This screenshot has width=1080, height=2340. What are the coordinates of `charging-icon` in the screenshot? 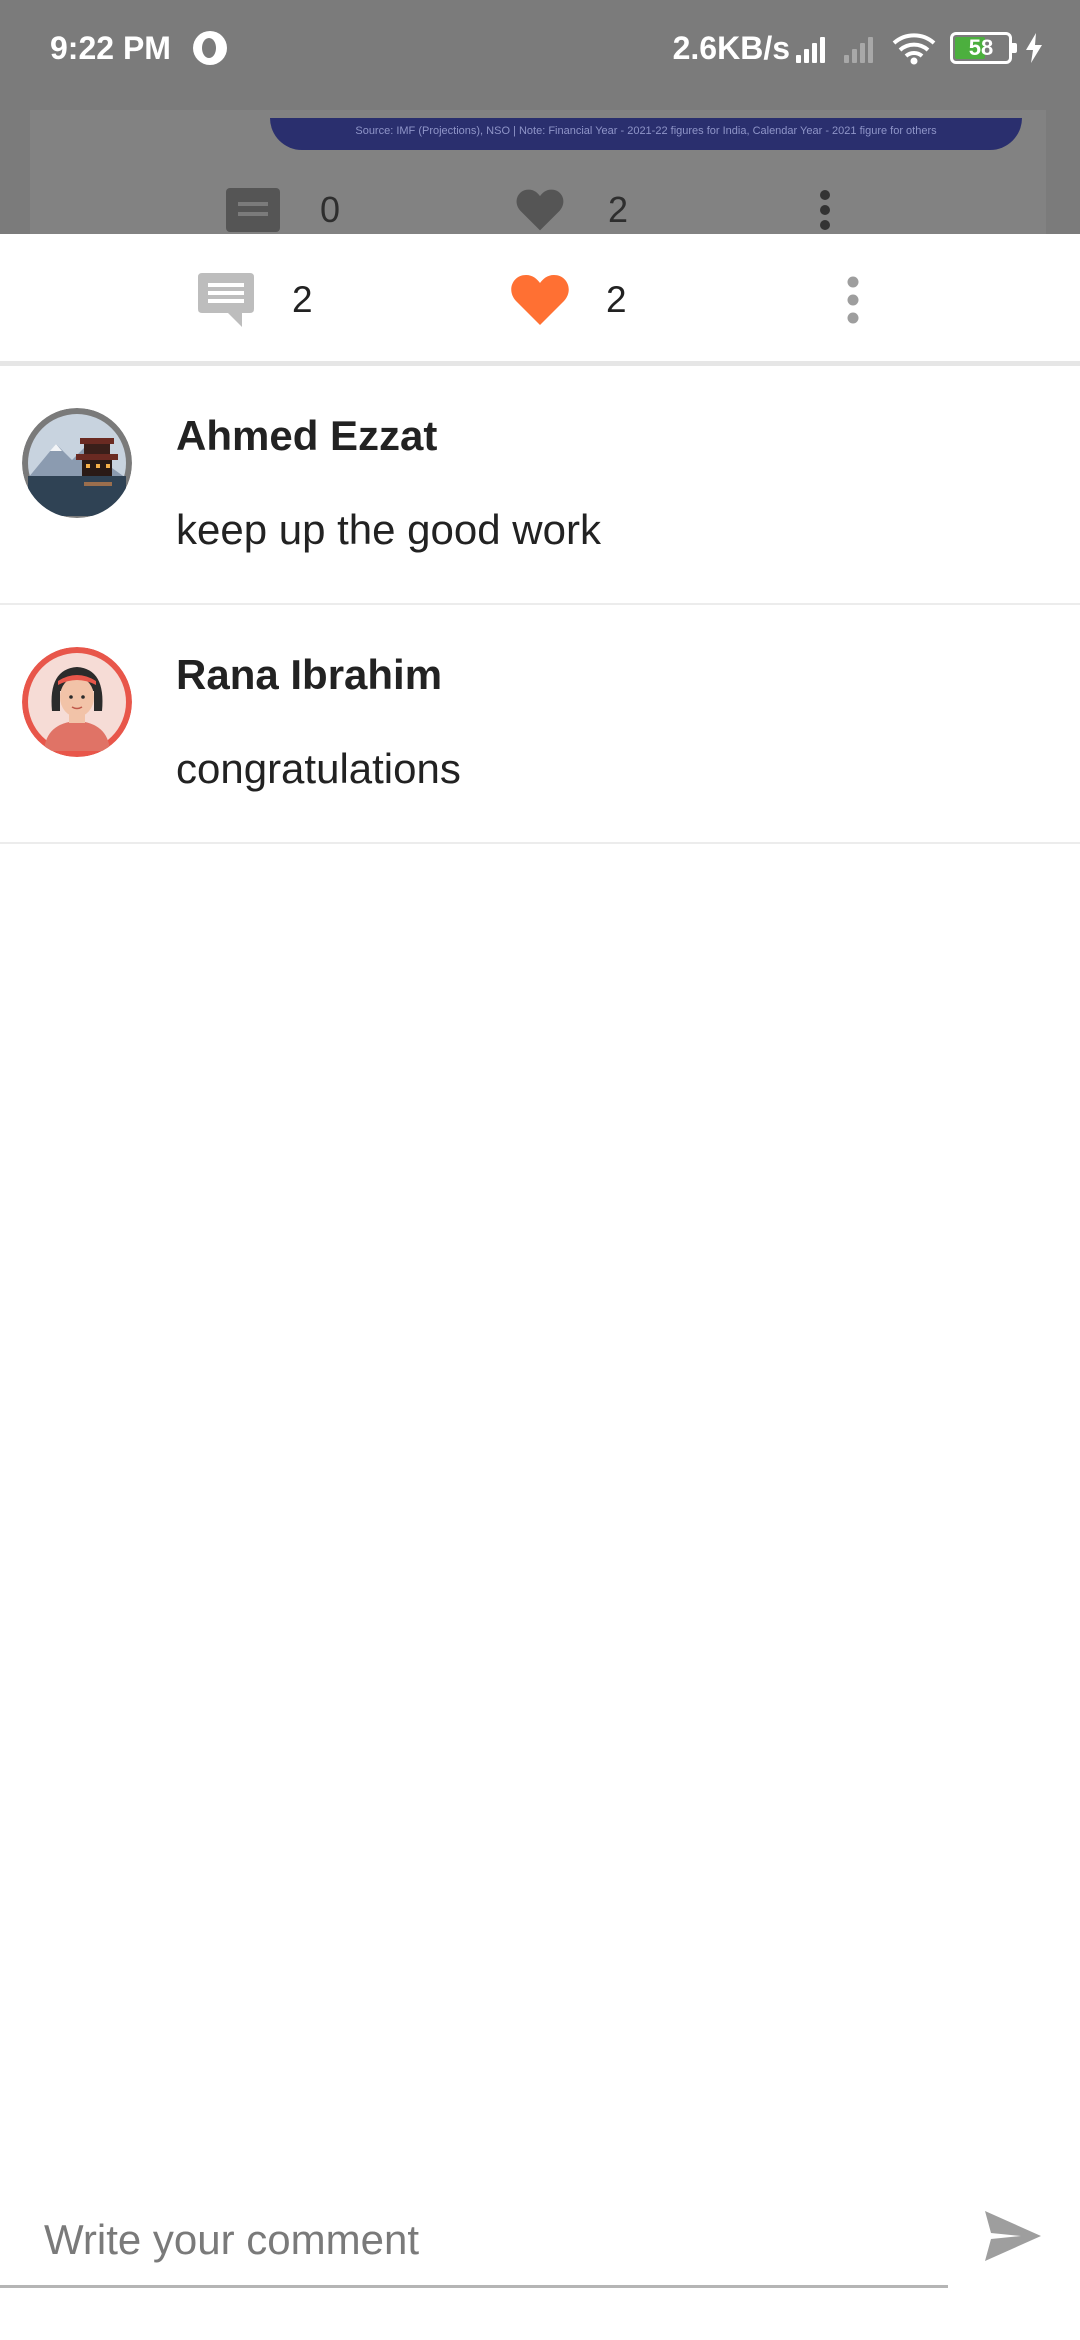 It's located at (1034, 48).